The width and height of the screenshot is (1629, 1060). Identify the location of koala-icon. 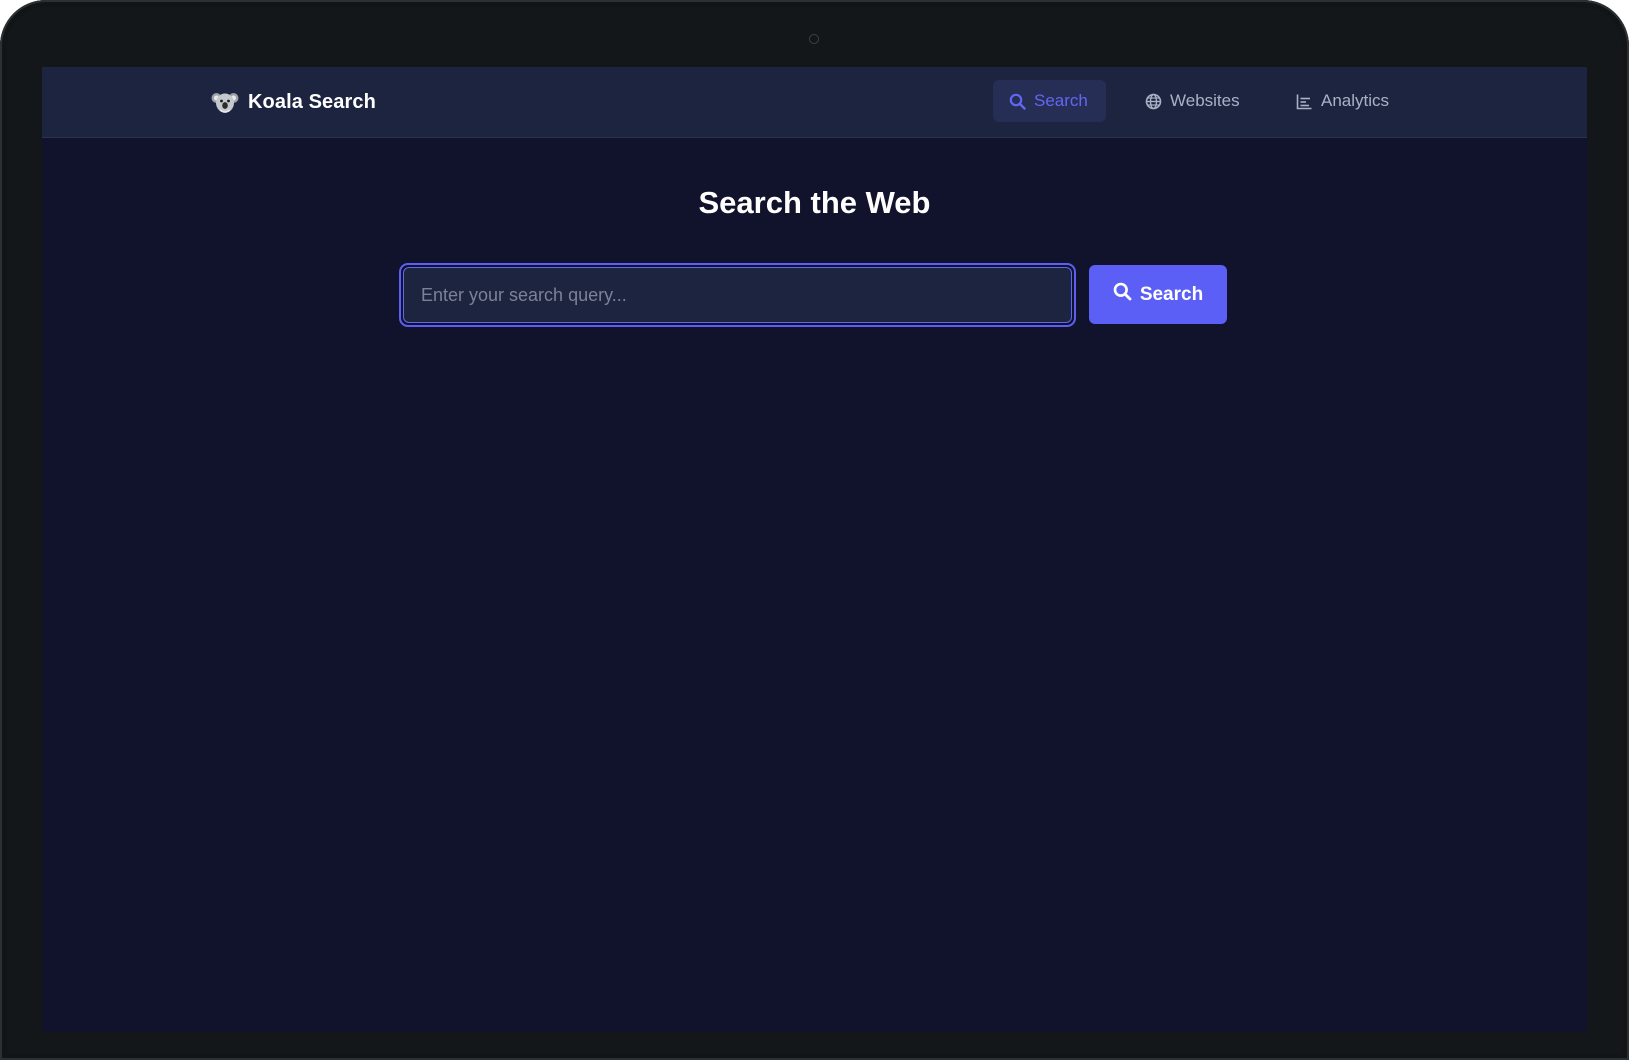
(225, 102).